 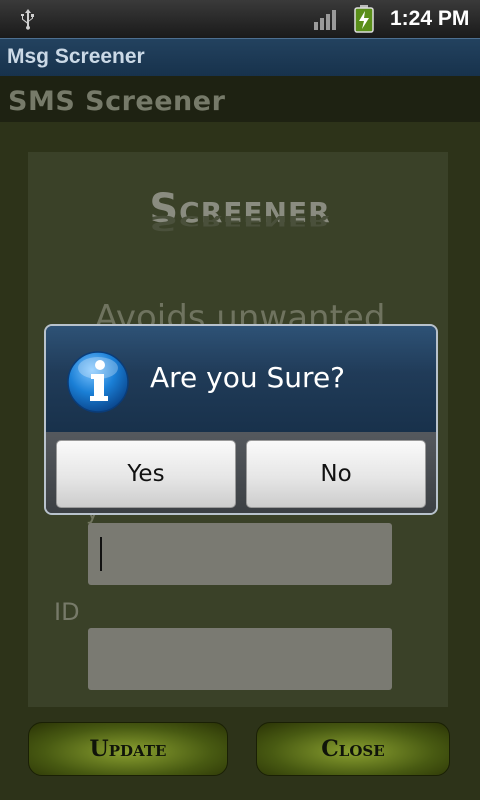 What do you see at coordinates (27, 19) in the screenshot?
I see `usb-icon` at bounding box center [27, 19].